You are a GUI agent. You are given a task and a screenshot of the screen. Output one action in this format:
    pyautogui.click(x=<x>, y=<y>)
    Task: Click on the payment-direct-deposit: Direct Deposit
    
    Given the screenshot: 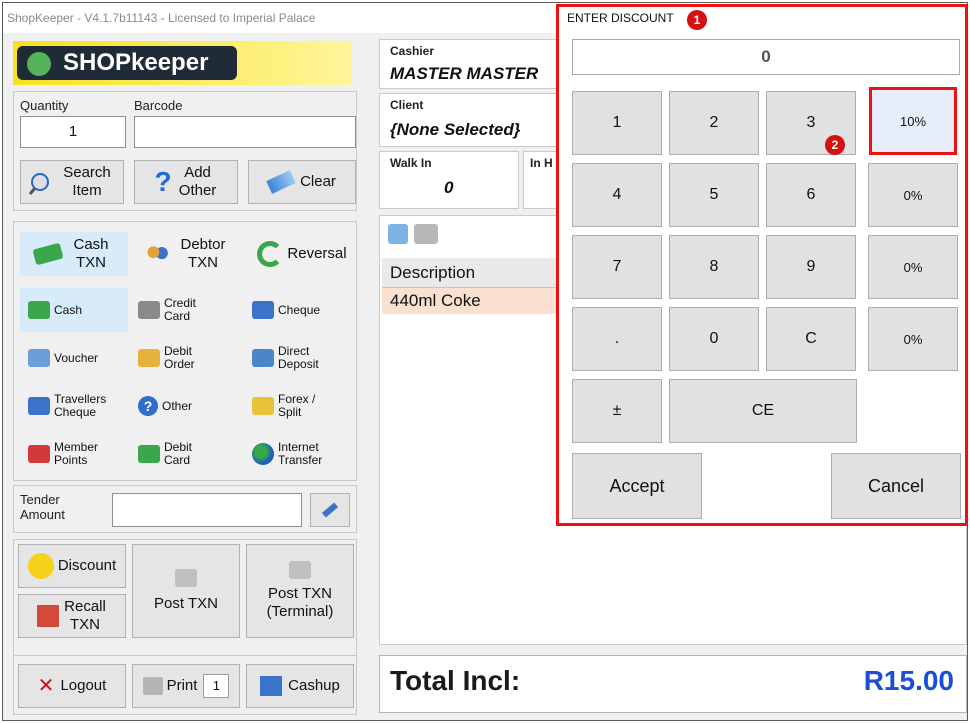 What is the action you would take?
    pyautogui.click(x=302, y=358)
    